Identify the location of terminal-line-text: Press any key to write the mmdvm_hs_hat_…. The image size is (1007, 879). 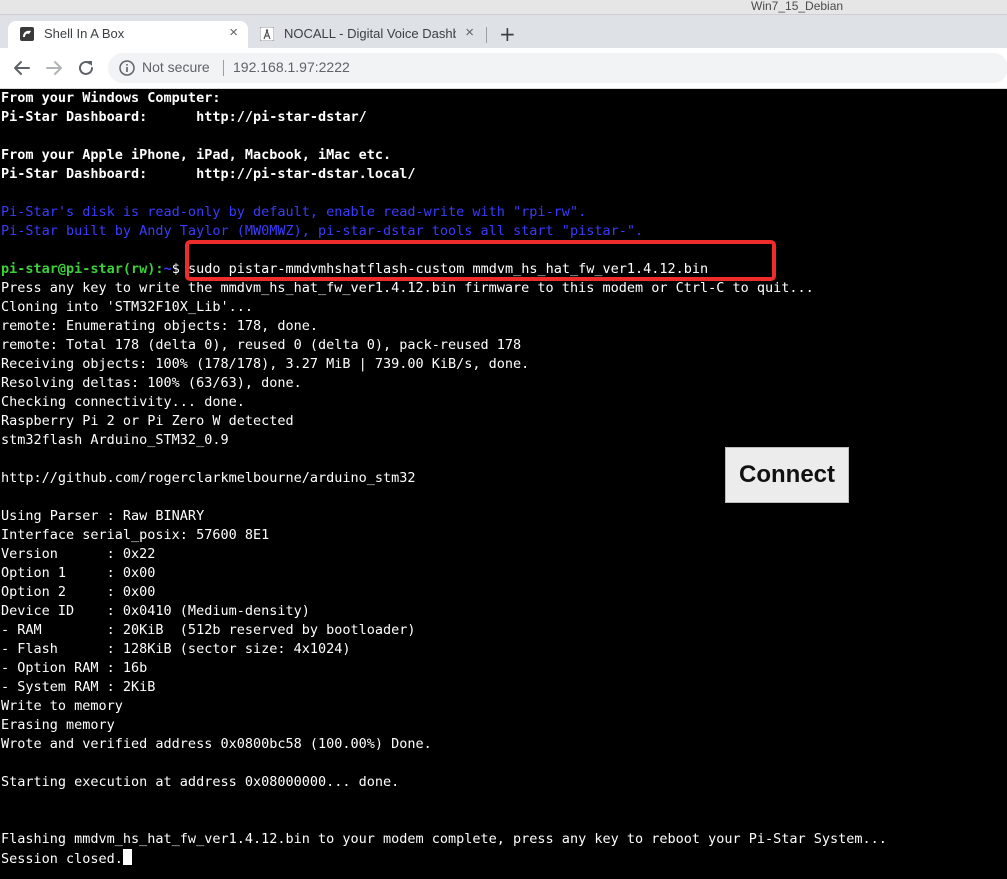
(407, 288).